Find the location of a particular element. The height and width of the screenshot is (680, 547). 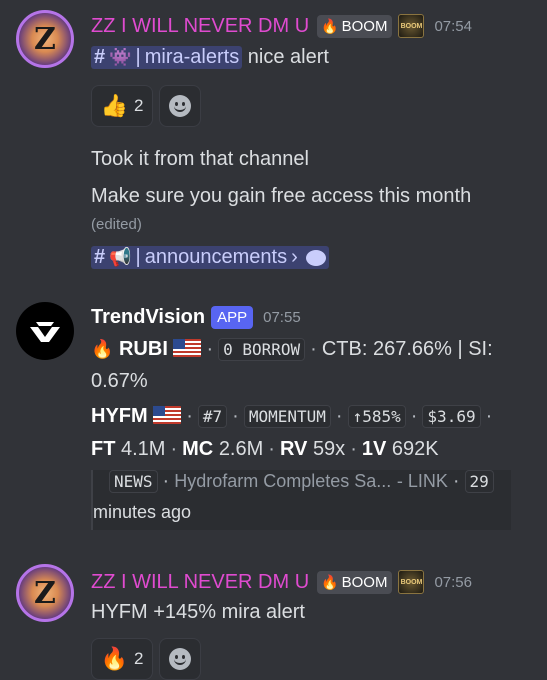

ctb-text: CTB: 267.66% | SI: is located at coordinates (407, 349).